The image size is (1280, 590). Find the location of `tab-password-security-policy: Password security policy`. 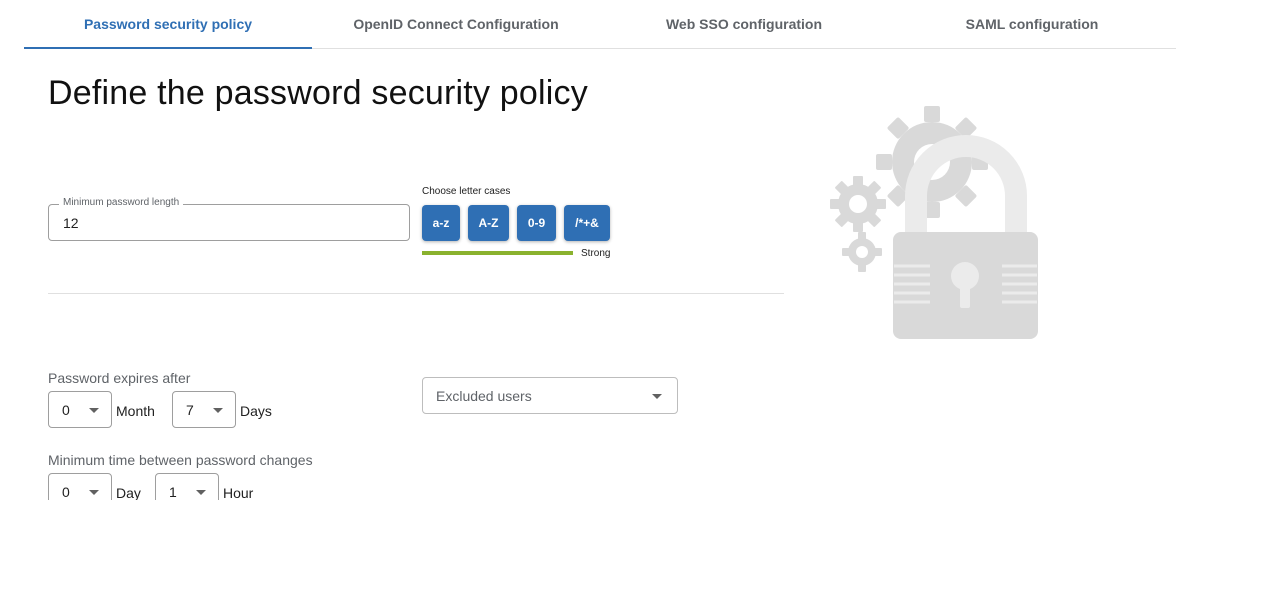

tab-password-security-policy: Password security policy is located at coordinates (168, 24).